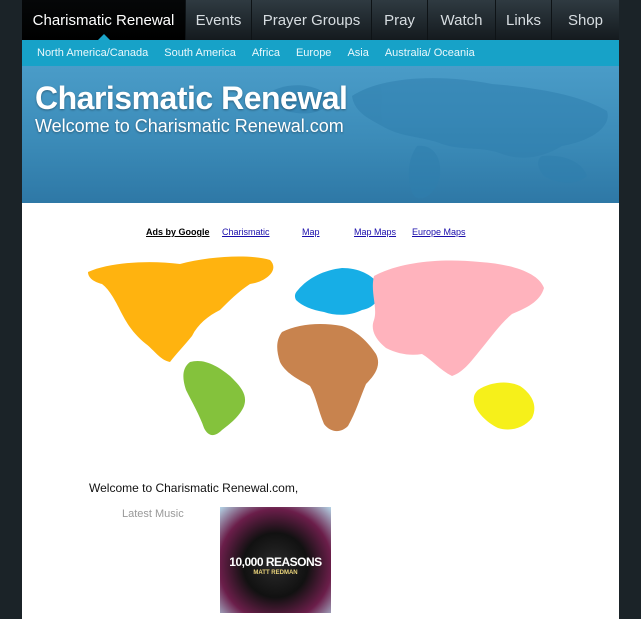 This screenshot has width=641, height=619. What do you see at coordinates (246, 232) in the screenshot?
I see `ad-link-charismatic: Charismatic` at bounding box center [246, 232].